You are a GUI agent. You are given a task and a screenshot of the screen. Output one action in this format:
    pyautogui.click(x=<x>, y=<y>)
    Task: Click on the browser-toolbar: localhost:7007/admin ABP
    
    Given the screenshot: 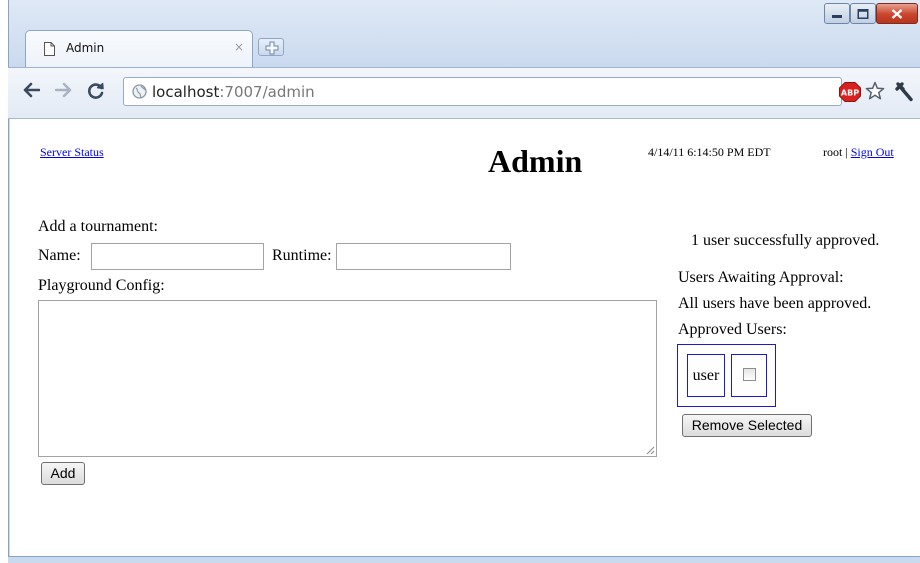 What is the action you would take?
    pyautogui.click(x=464, y=93)
    